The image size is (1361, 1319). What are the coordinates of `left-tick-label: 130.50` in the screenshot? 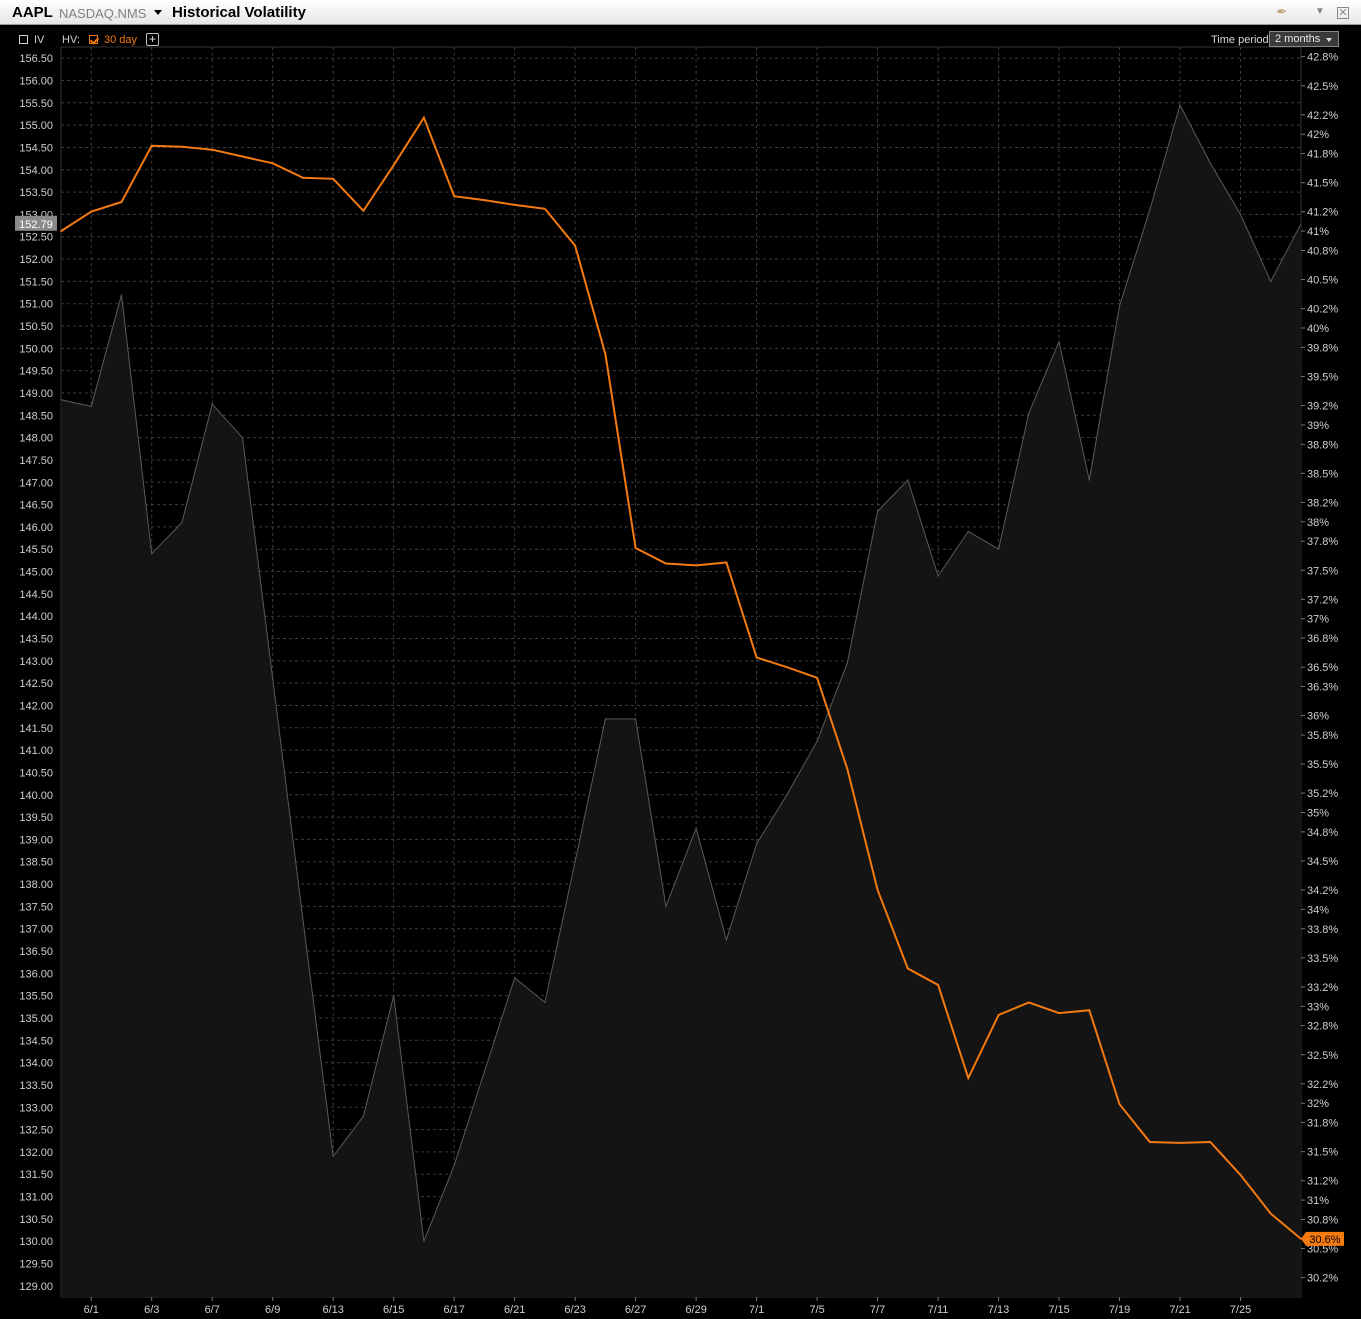 It's located at (36, 1220).